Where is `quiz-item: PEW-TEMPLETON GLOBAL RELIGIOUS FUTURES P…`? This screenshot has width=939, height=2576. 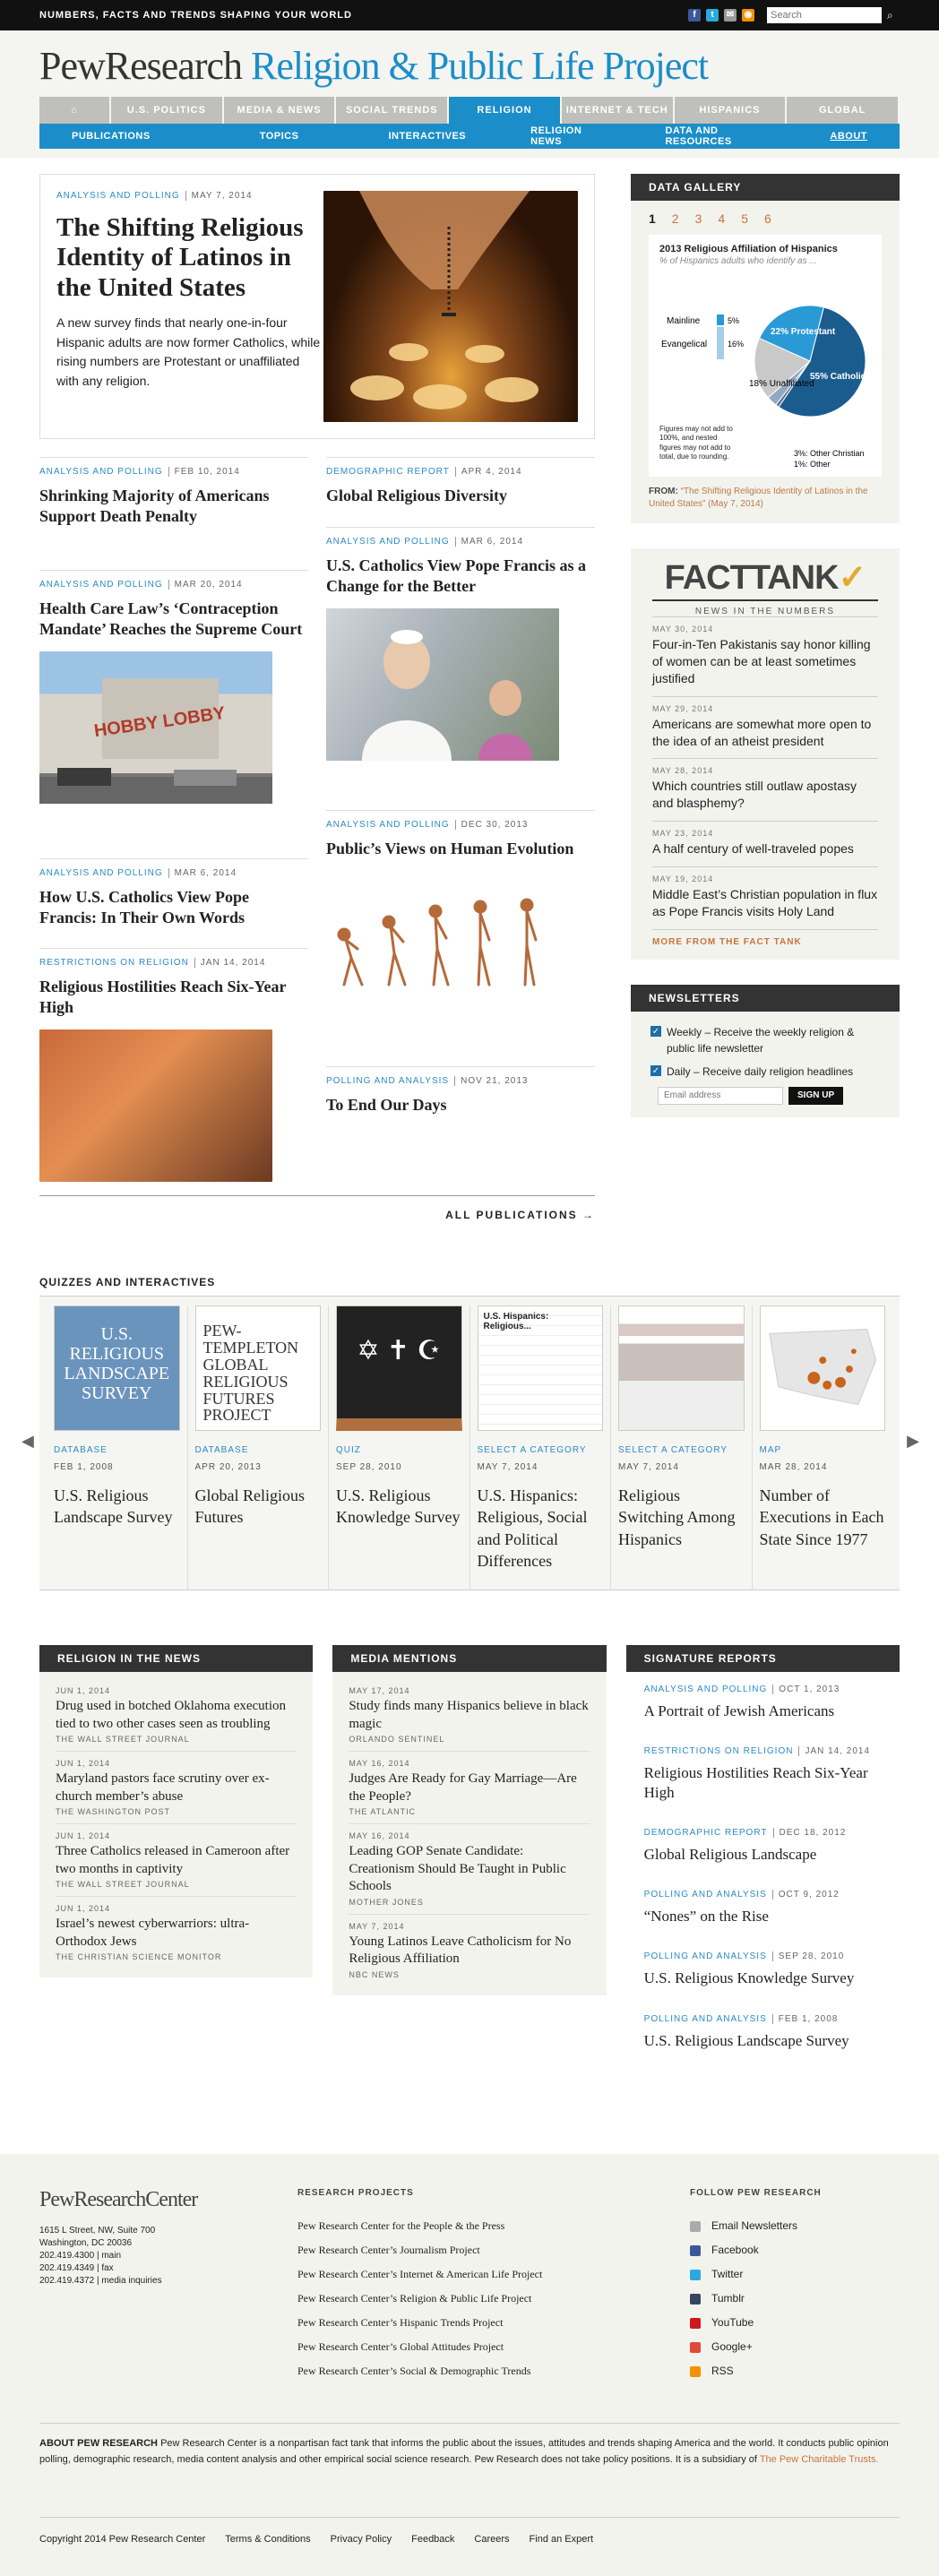 quiz-item: PEW-TEMPLETON GLOBAL RELIGIOUS FUTURES P… is located at coordinates (258, 1447).